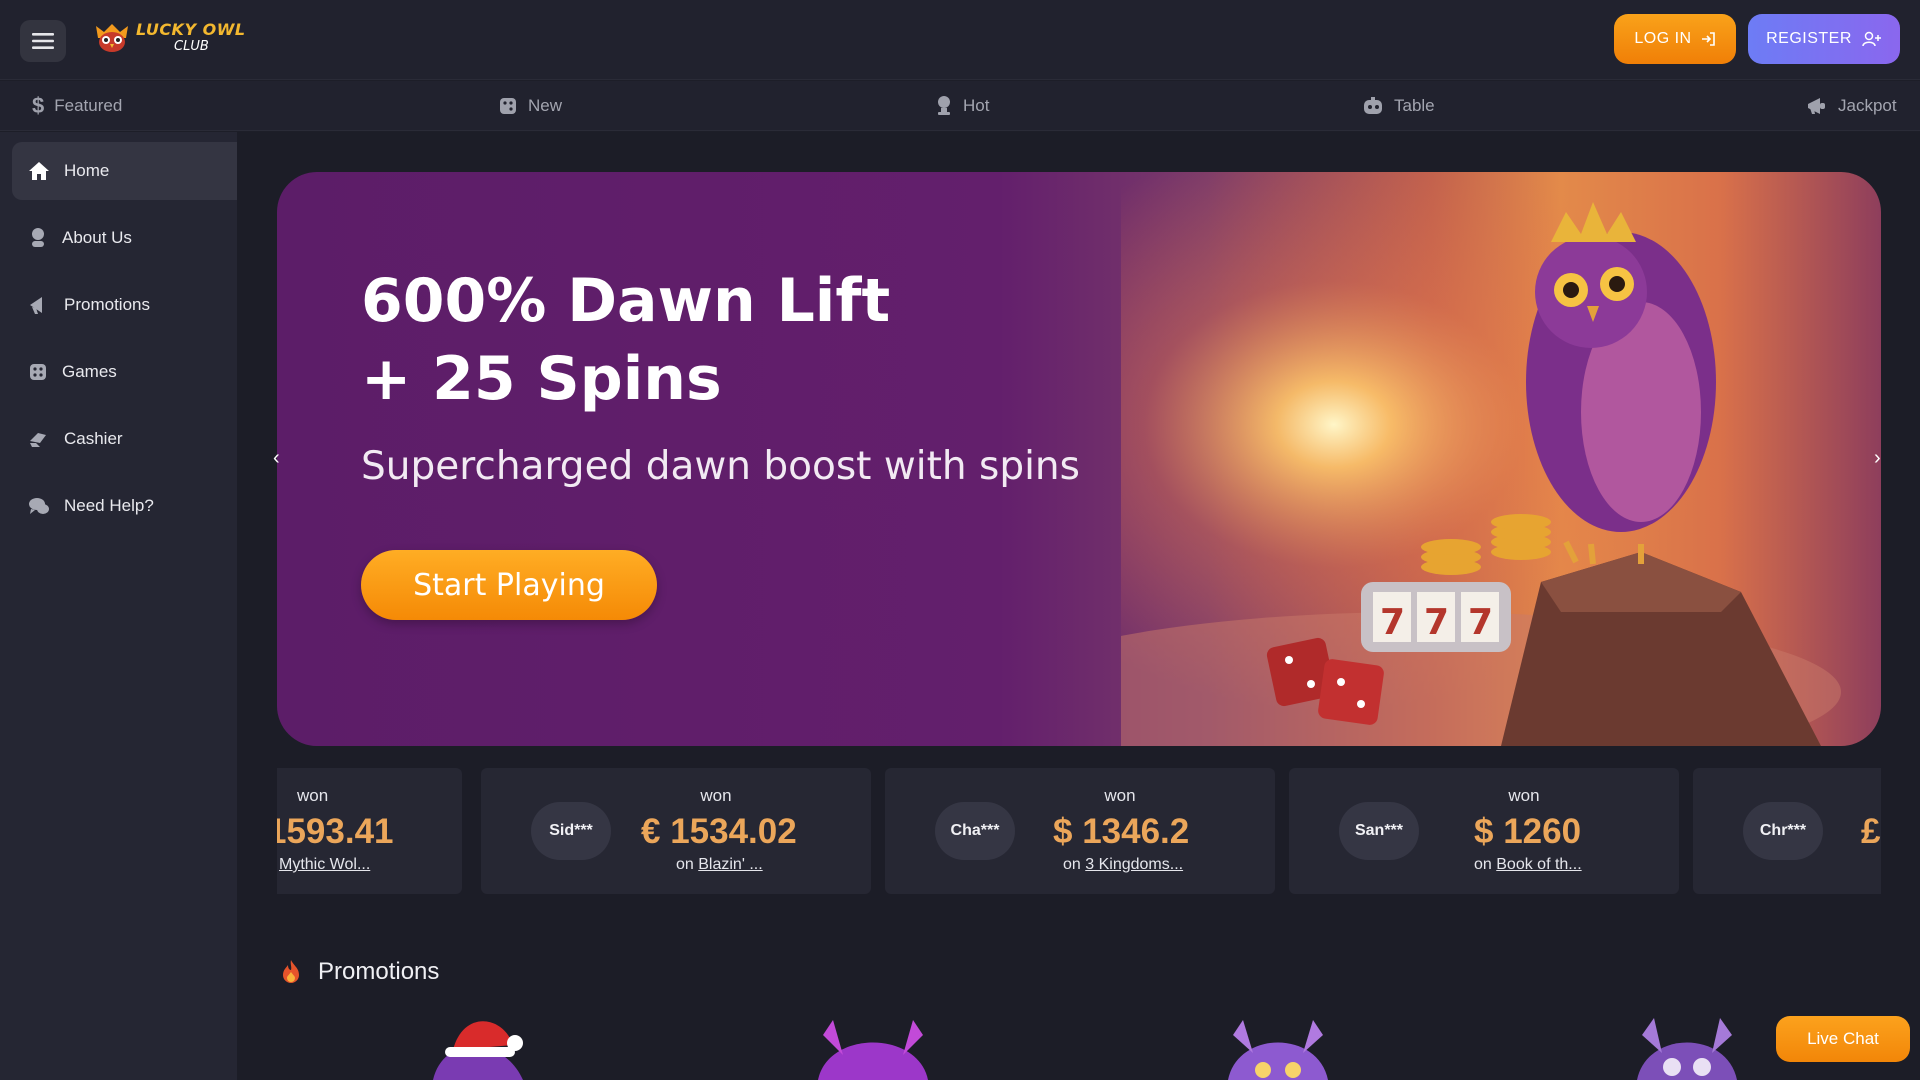  What do you see at coordinates (124, 439) in the screenshot?
I see `sidebar-item-cashier: Cashier` at bounding box center [124, 439].